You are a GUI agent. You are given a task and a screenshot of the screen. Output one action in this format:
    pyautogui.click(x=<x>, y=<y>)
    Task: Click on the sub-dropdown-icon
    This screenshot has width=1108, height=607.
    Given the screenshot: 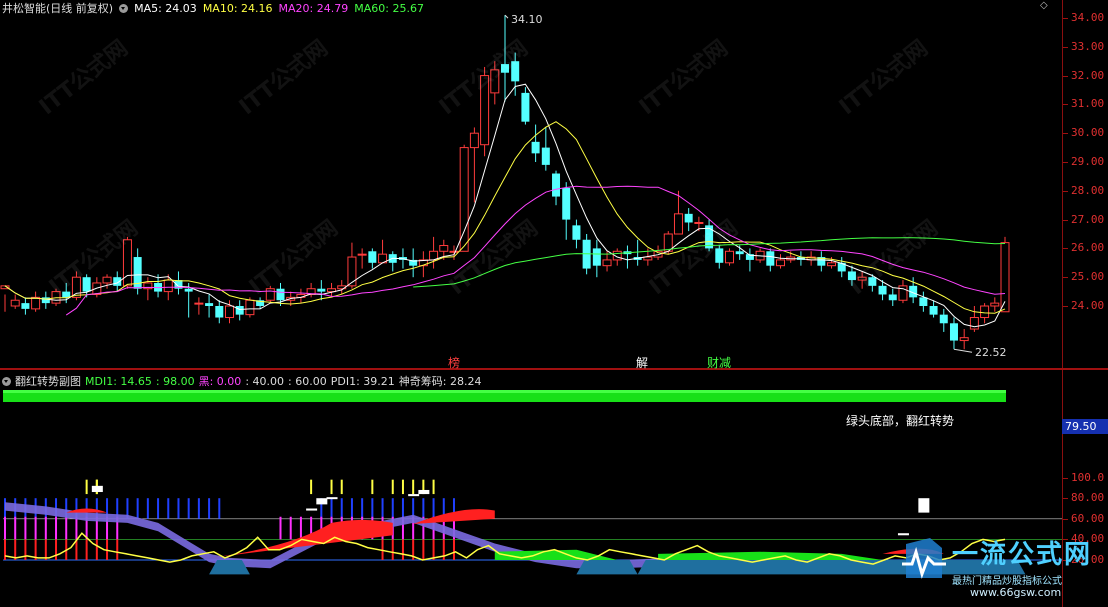 What is the action you would take?
    pyautogui.click(x=6, y=381)
    